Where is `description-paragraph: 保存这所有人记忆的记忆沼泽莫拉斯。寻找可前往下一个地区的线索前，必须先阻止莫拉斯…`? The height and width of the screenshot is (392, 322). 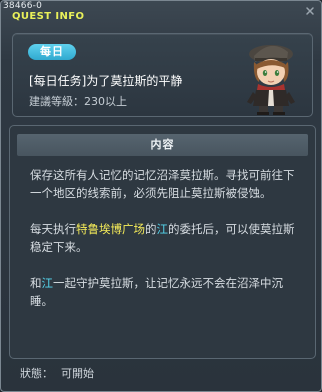
description-paragraph: 保存这所有人记忆的记忆沼泽莫拉斯。寻找可前往下一个地区的线索前，必须先阻止莫拉斯… is located at coordinates (165, 184).